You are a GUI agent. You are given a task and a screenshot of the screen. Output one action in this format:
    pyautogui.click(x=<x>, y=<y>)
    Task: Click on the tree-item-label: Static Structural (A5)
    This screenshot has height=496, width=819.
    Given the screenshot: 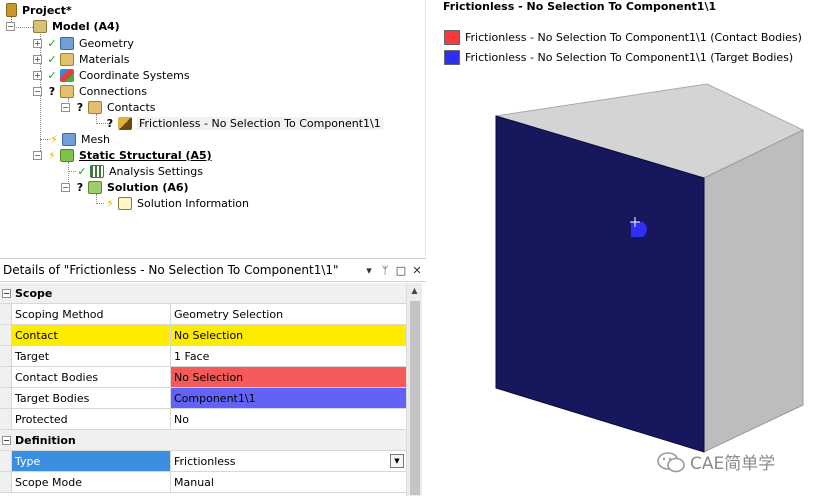 What is the action you would take?
    pyautogui.click(x=145, y=155)
    